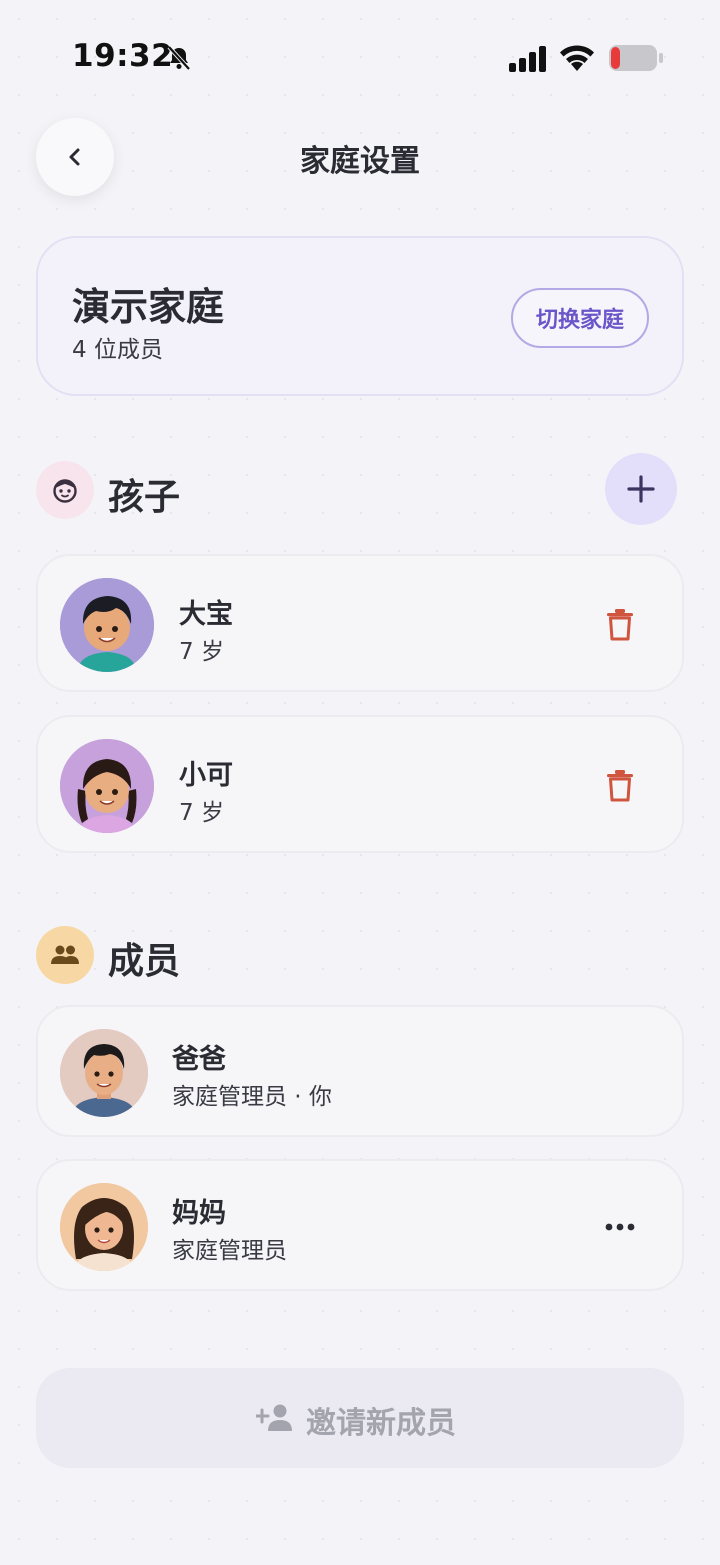 The height and width of the screenshot is (1565, 720). What do you see at coordinates (229, 1251) in the screenshot?
I see `member-role: 家庭管理员` at bounding box center [229, 1251].